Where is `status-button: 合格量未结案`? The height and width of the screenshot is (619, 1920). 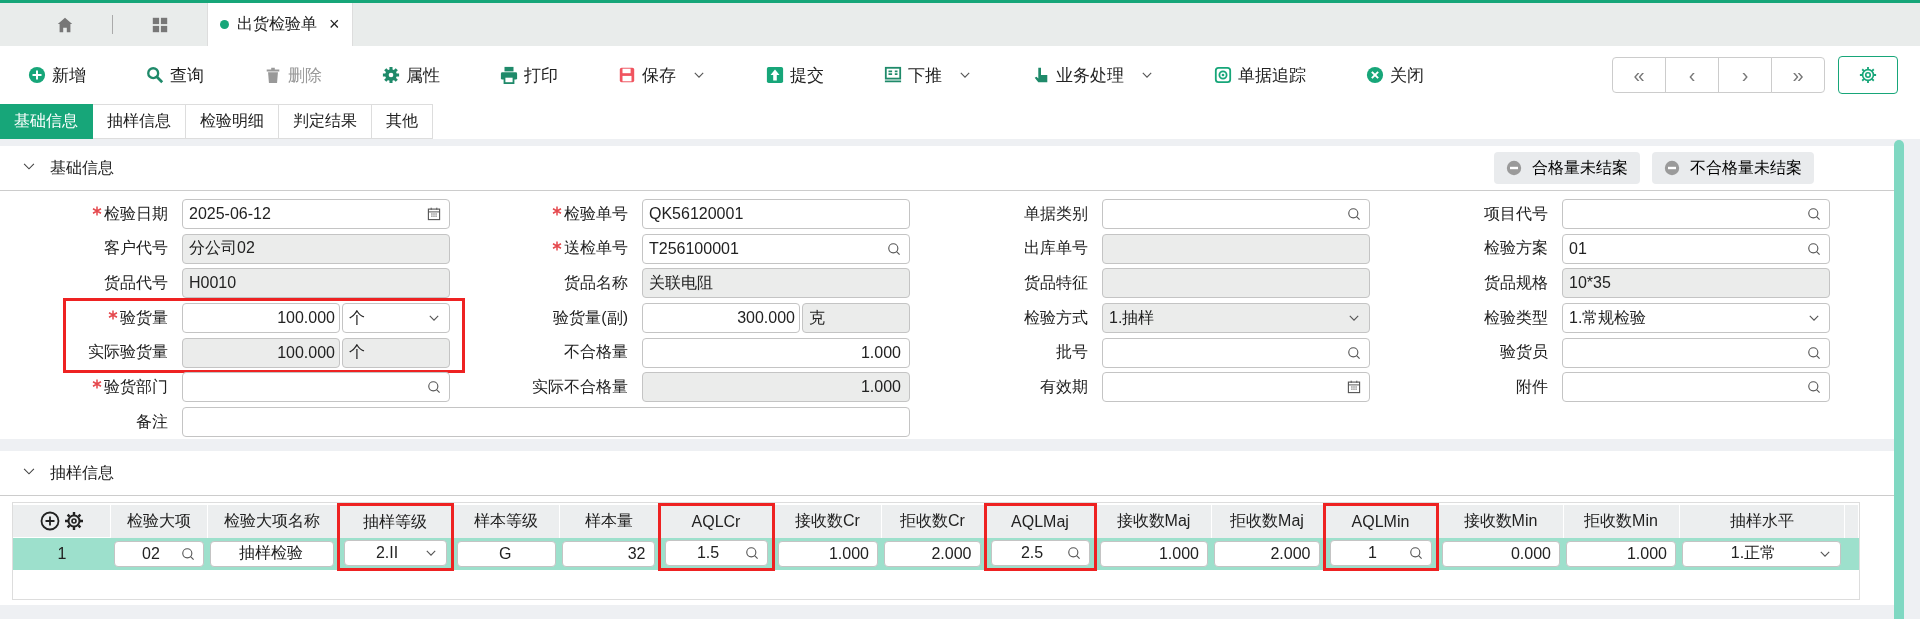
status-button: 合格量未结案 is located at coordinates (1567, 168).